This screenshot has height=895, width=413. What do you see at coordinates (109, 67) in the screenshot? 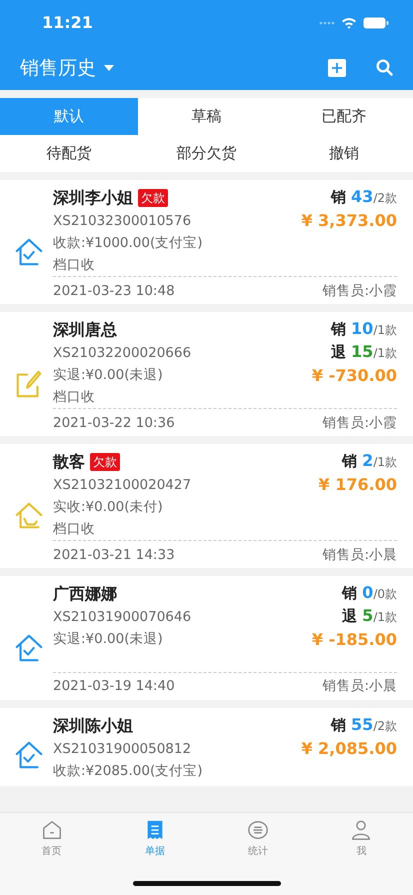
I see `caret-icon` at bounding box center [109, 67].